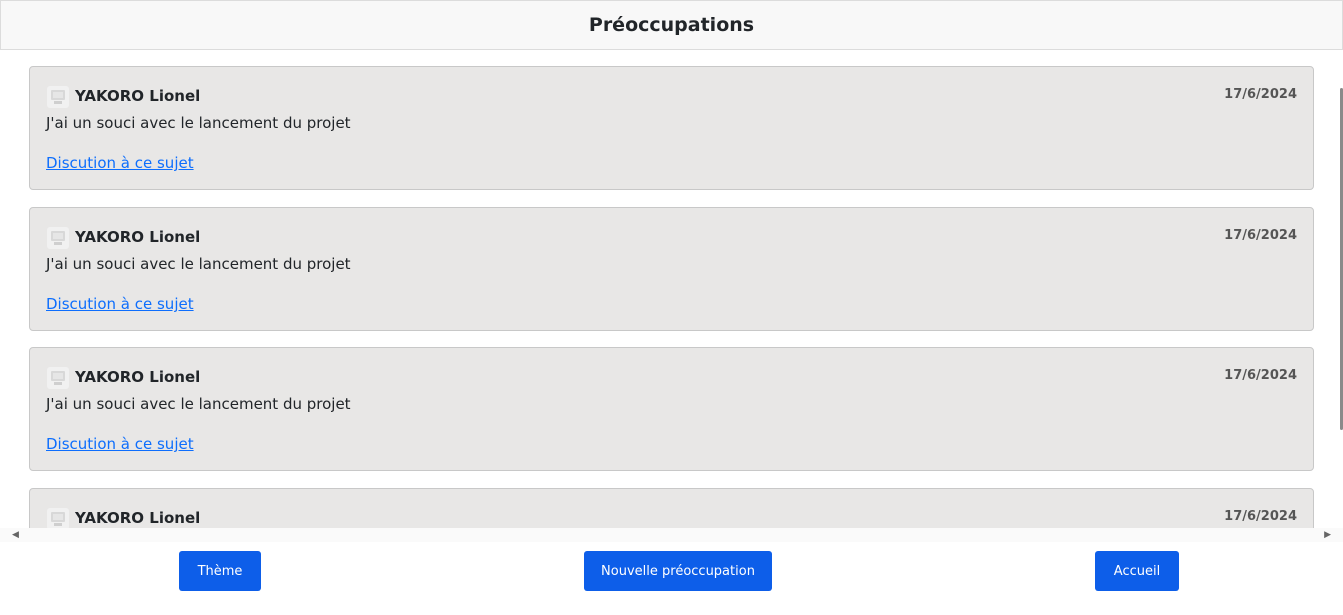 The width and height of the screenshot is (1343, 615). What do you see at coordinates (1137, 571) in the screenshot?
I see `home-button: Accueil` at bounding box center [1137, 571].